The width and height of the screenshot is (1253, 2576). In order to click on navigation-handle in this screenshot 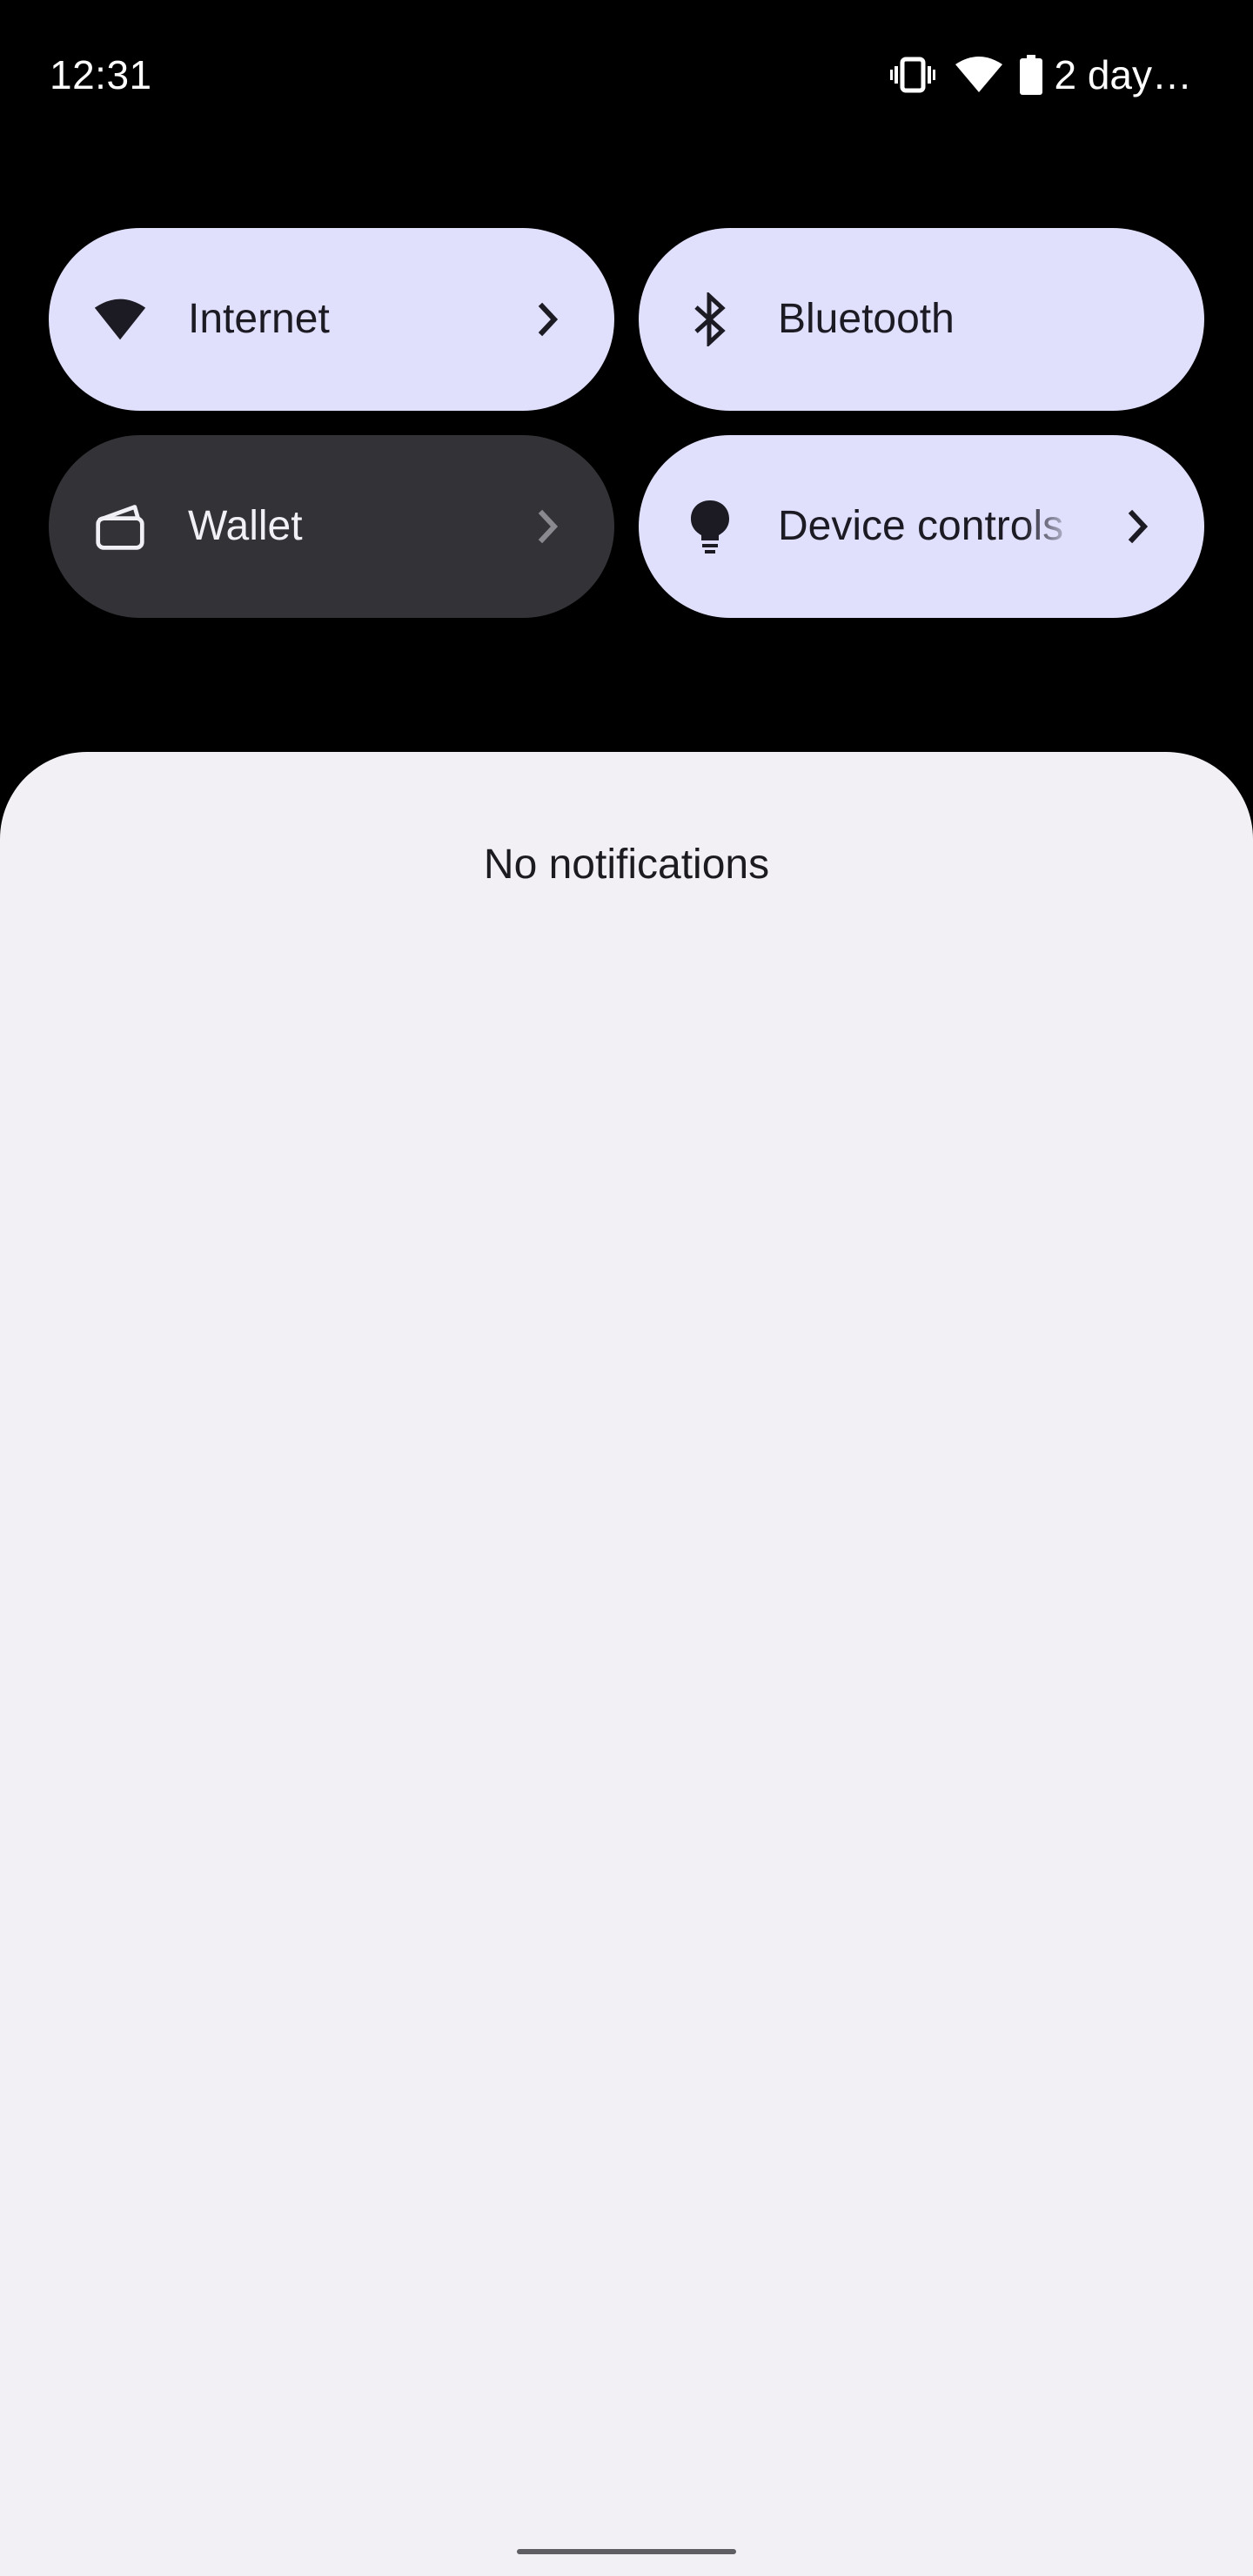, I will do `click(626, 2551)`.